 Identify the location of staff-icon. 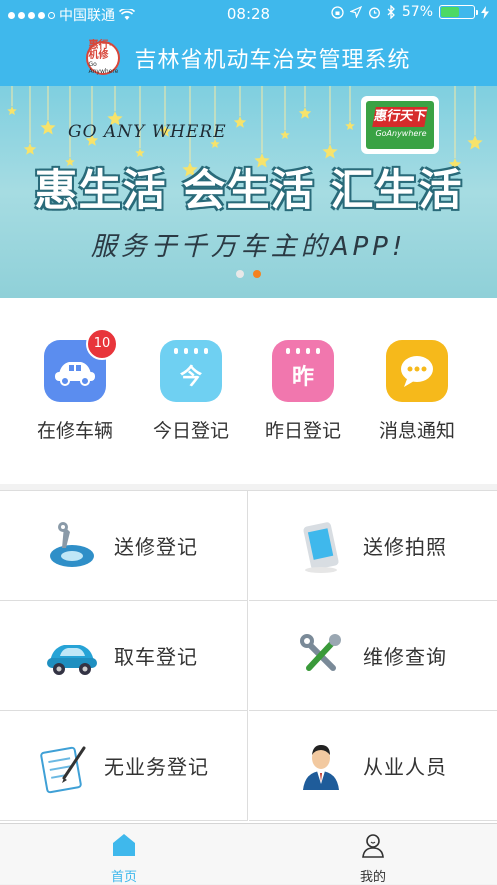
(321, 766).